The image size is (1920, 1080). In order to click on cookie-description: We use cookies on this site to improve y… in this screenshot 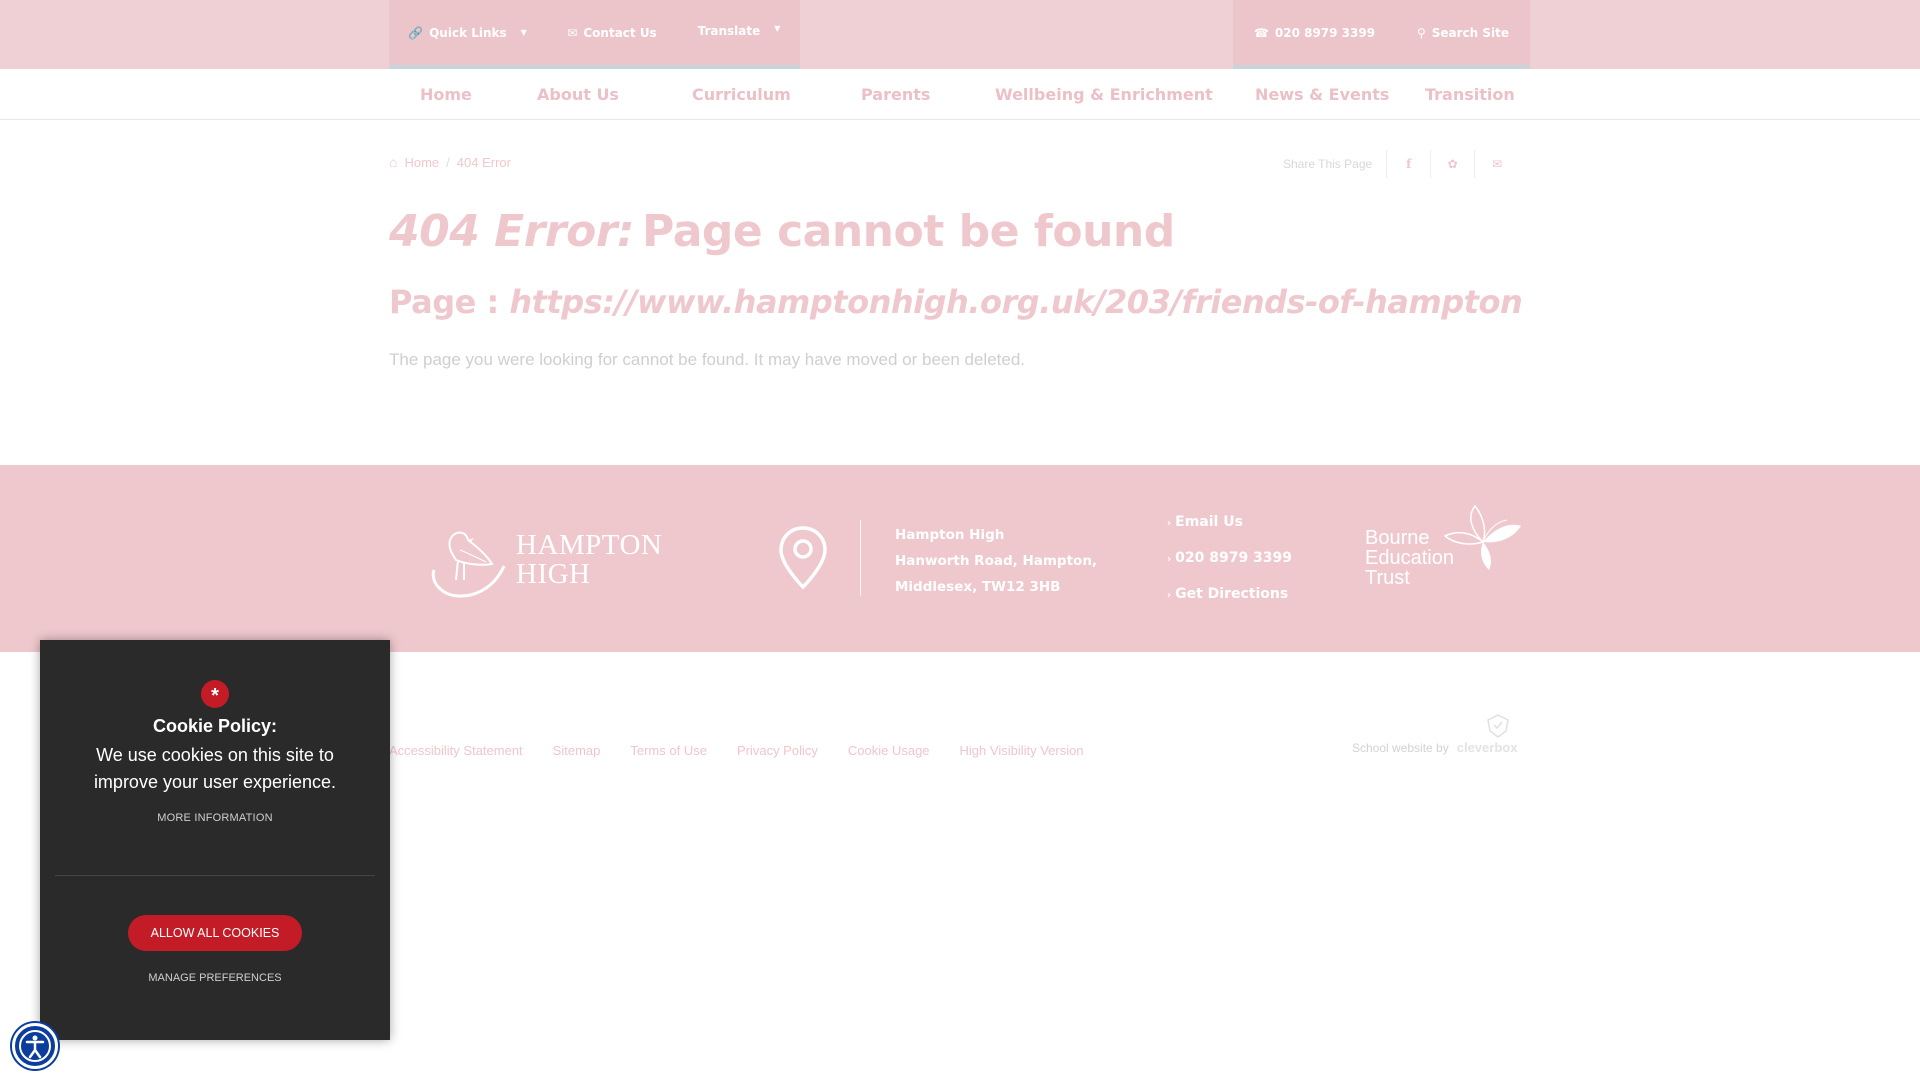, I will do `click(215, 768)`.